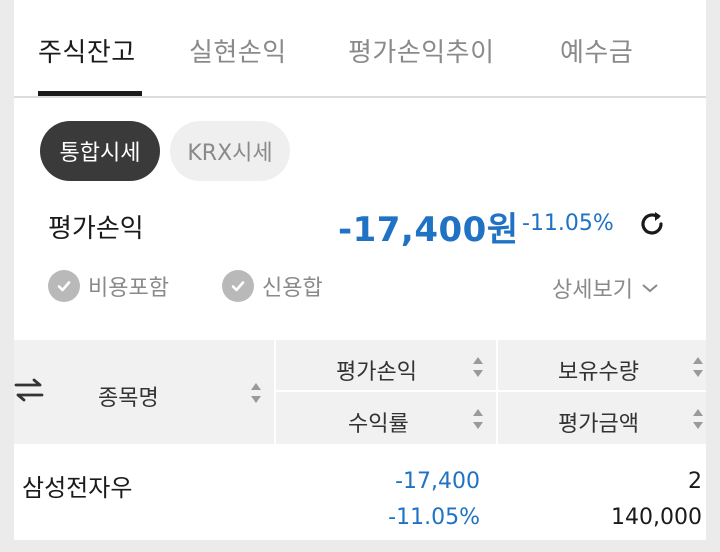  I want to click on header-name: 종목명, so click(128, 396).